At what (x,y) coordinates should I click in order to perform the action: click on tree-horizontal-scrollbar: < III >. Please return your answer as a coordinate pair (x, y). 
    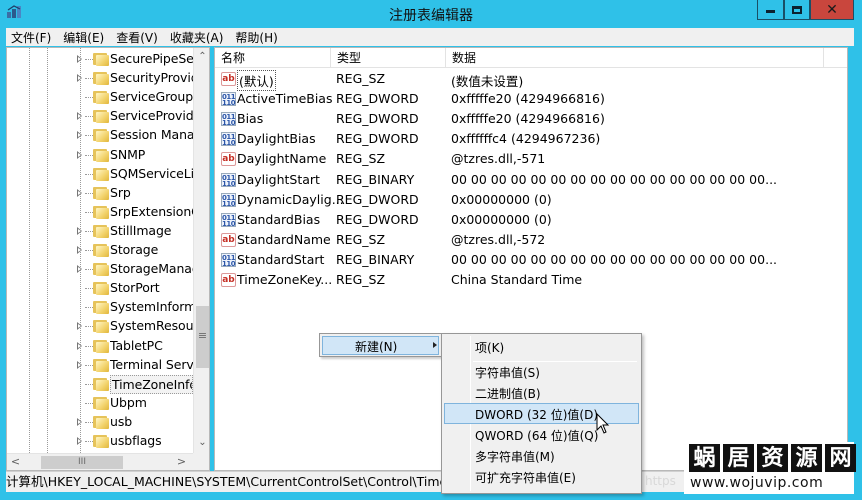
    Looking at the image, I should click on (100, 461).